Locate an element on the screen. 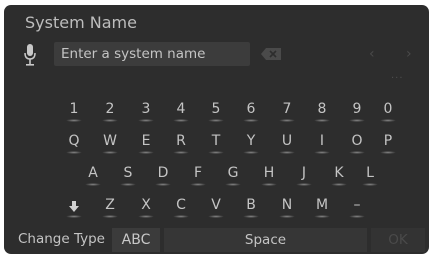 The width and height of the screenshot is (433, 259). chevron-right-icon: › is located at coordinates (409, 54).